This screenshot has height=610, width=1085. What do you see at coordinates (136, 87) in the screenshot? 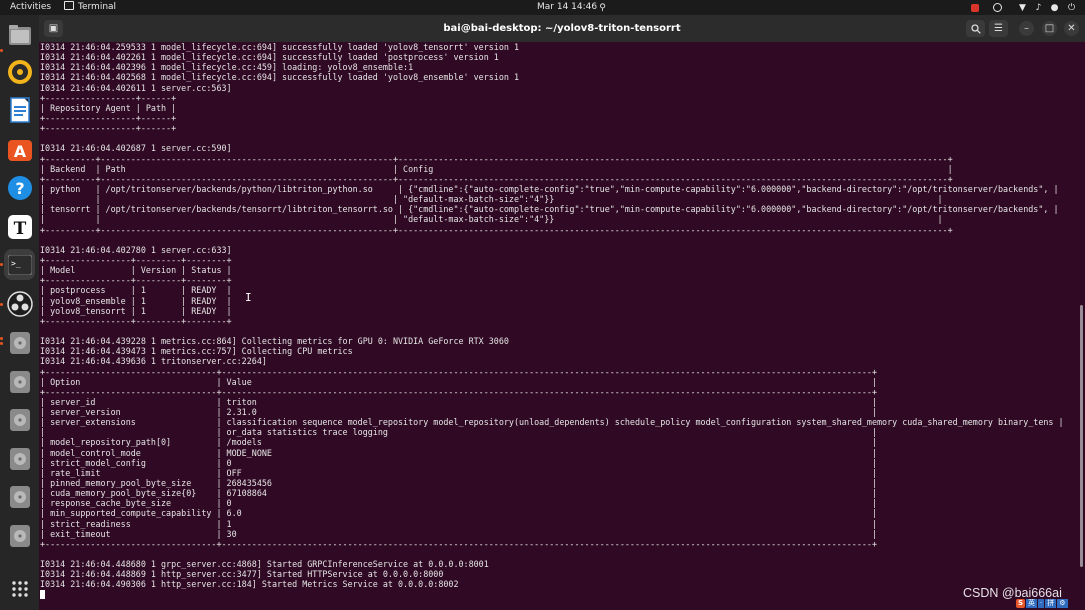
I see `terminal-line: I0314 21:46:04.402611 1 server.cc:563]` at bounding box center [136, 87].